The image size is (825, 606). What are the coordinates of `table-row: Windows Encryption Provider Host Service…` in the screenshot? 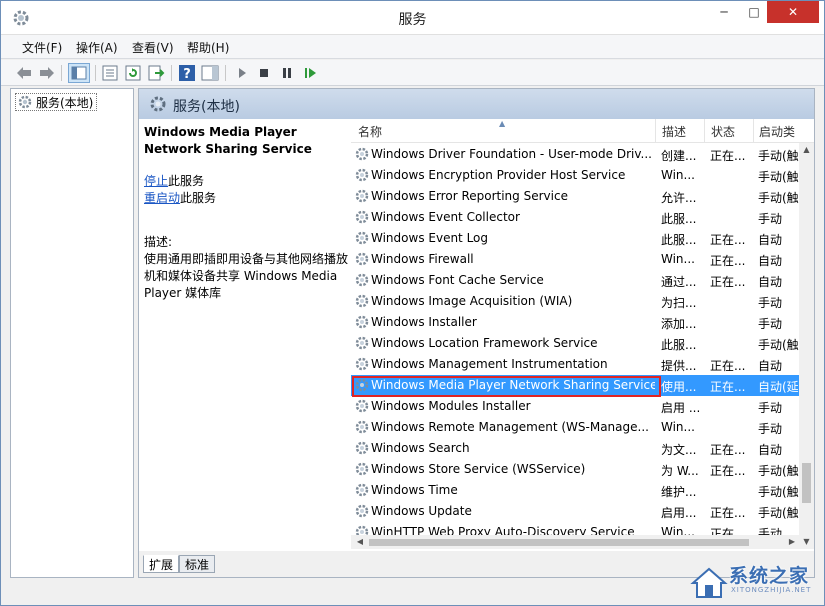 It's located at (575, 175).